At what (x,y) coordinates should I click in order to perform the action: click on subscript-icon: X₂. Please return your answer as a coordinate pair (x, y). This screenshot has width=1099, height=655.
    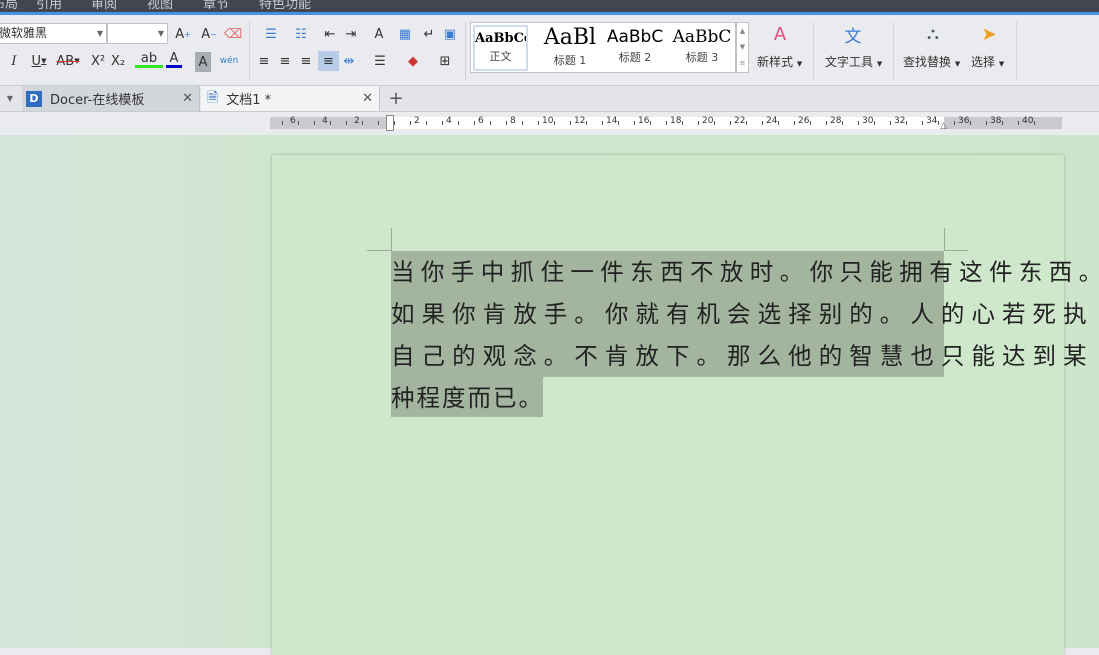
    Looking at the image, I should click on (118, 61).